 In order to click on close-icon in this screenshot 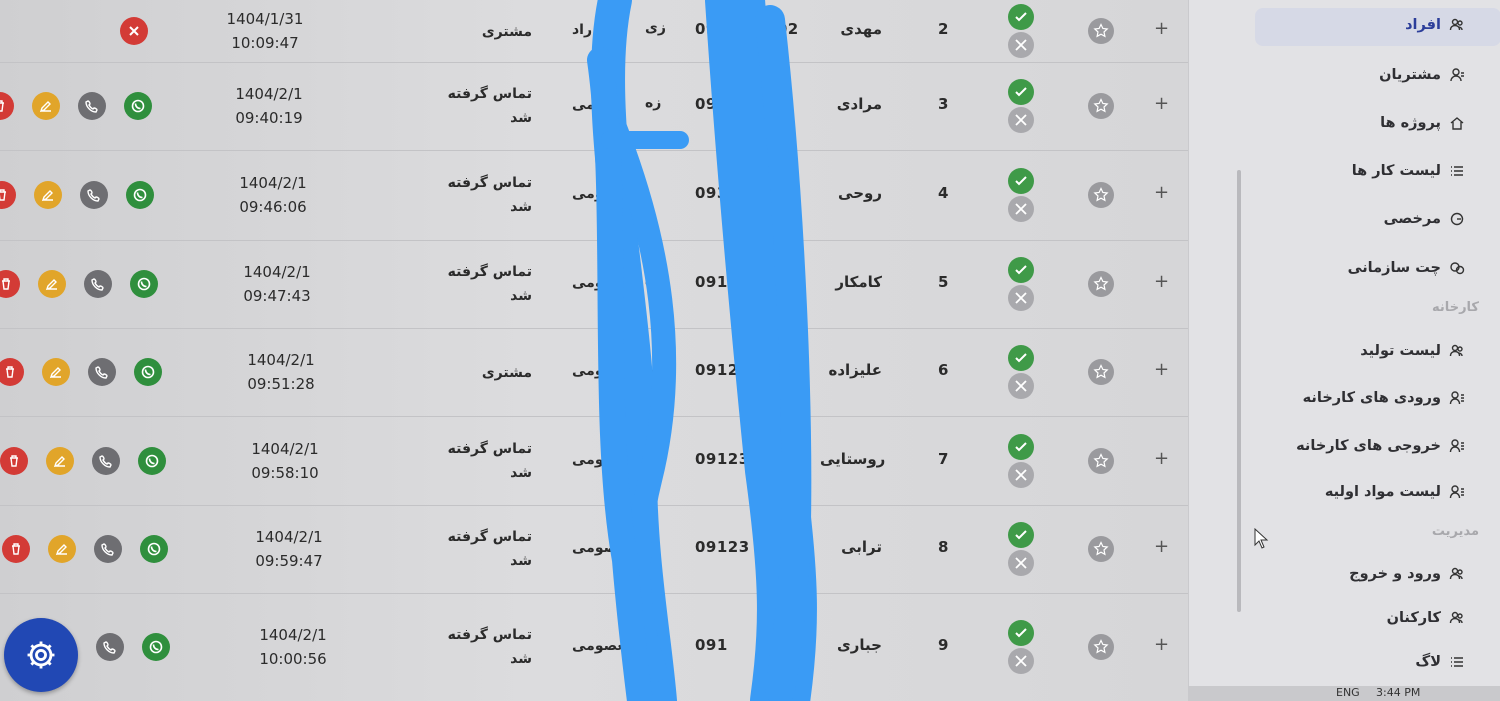, I will do `click(1021, 474)`.